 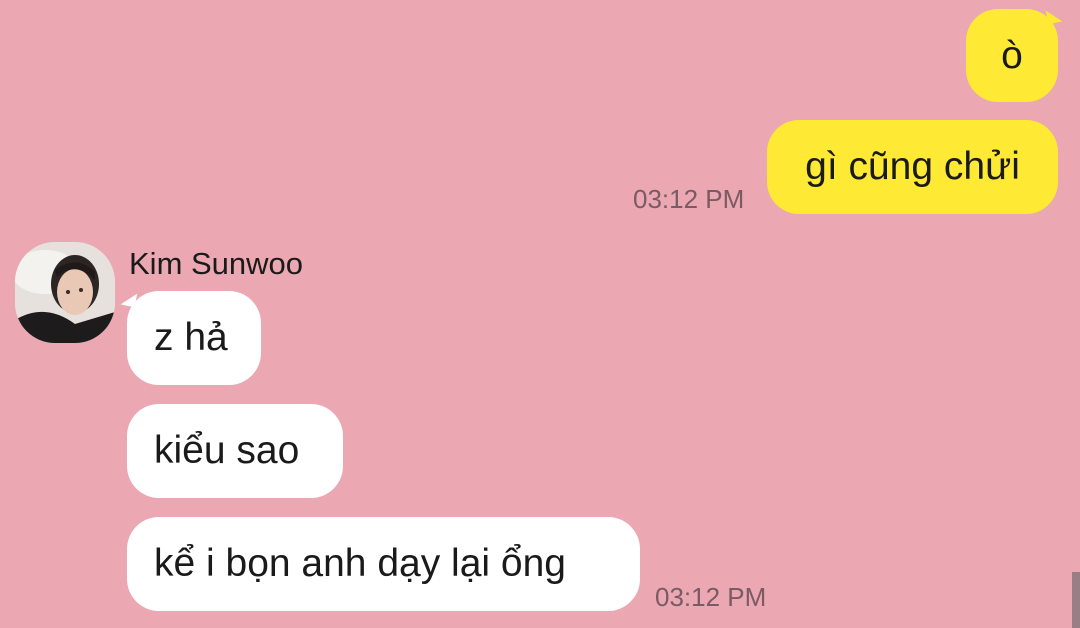 I want to click on incoming-message-bubble: kể i bọn anh dạy lại ổng, so click(x=383, y=564).